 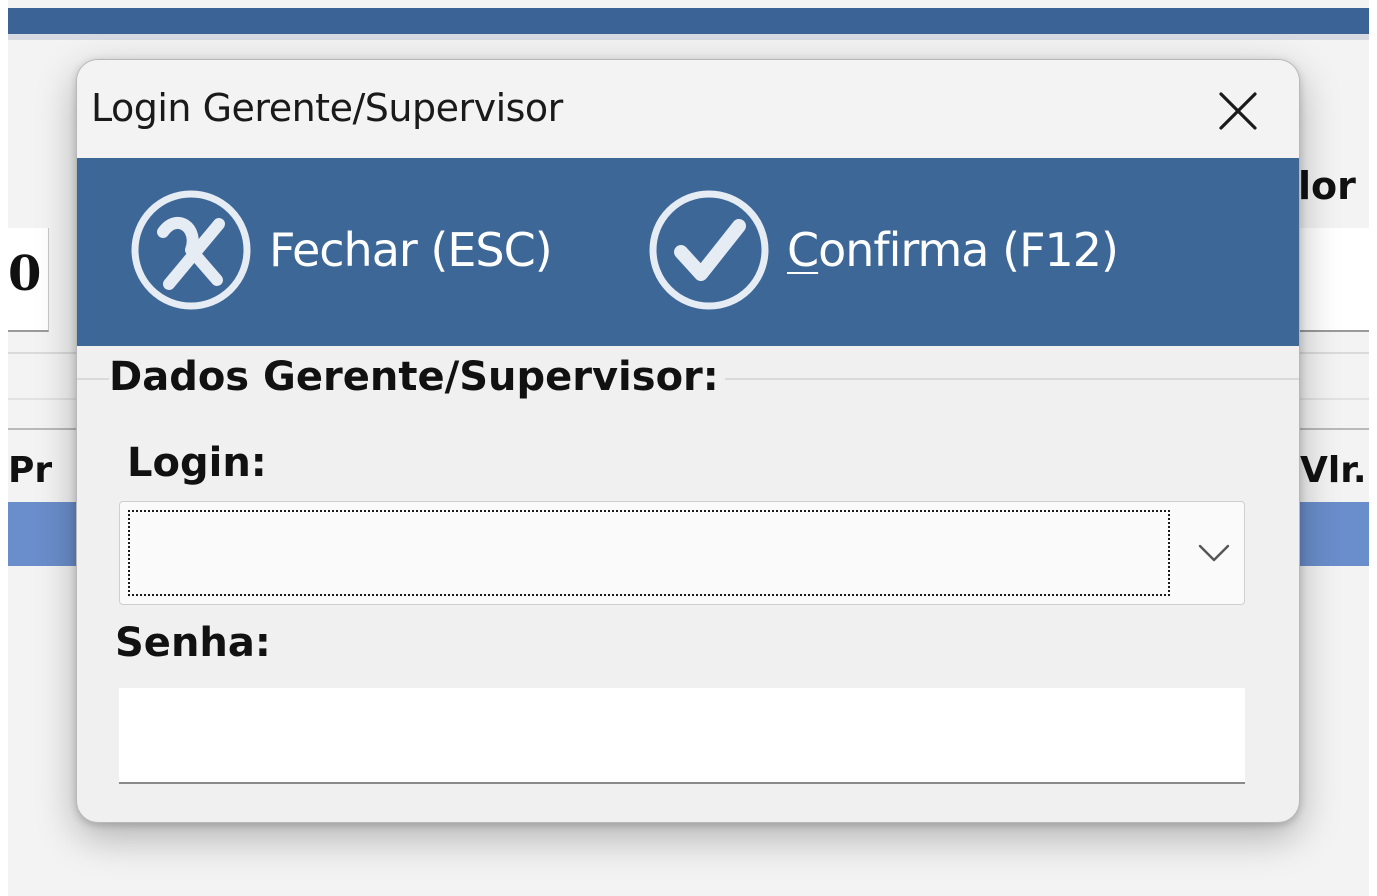 I want to click on background-grid-column-header: Vlr., so click(x=1333, y=470).